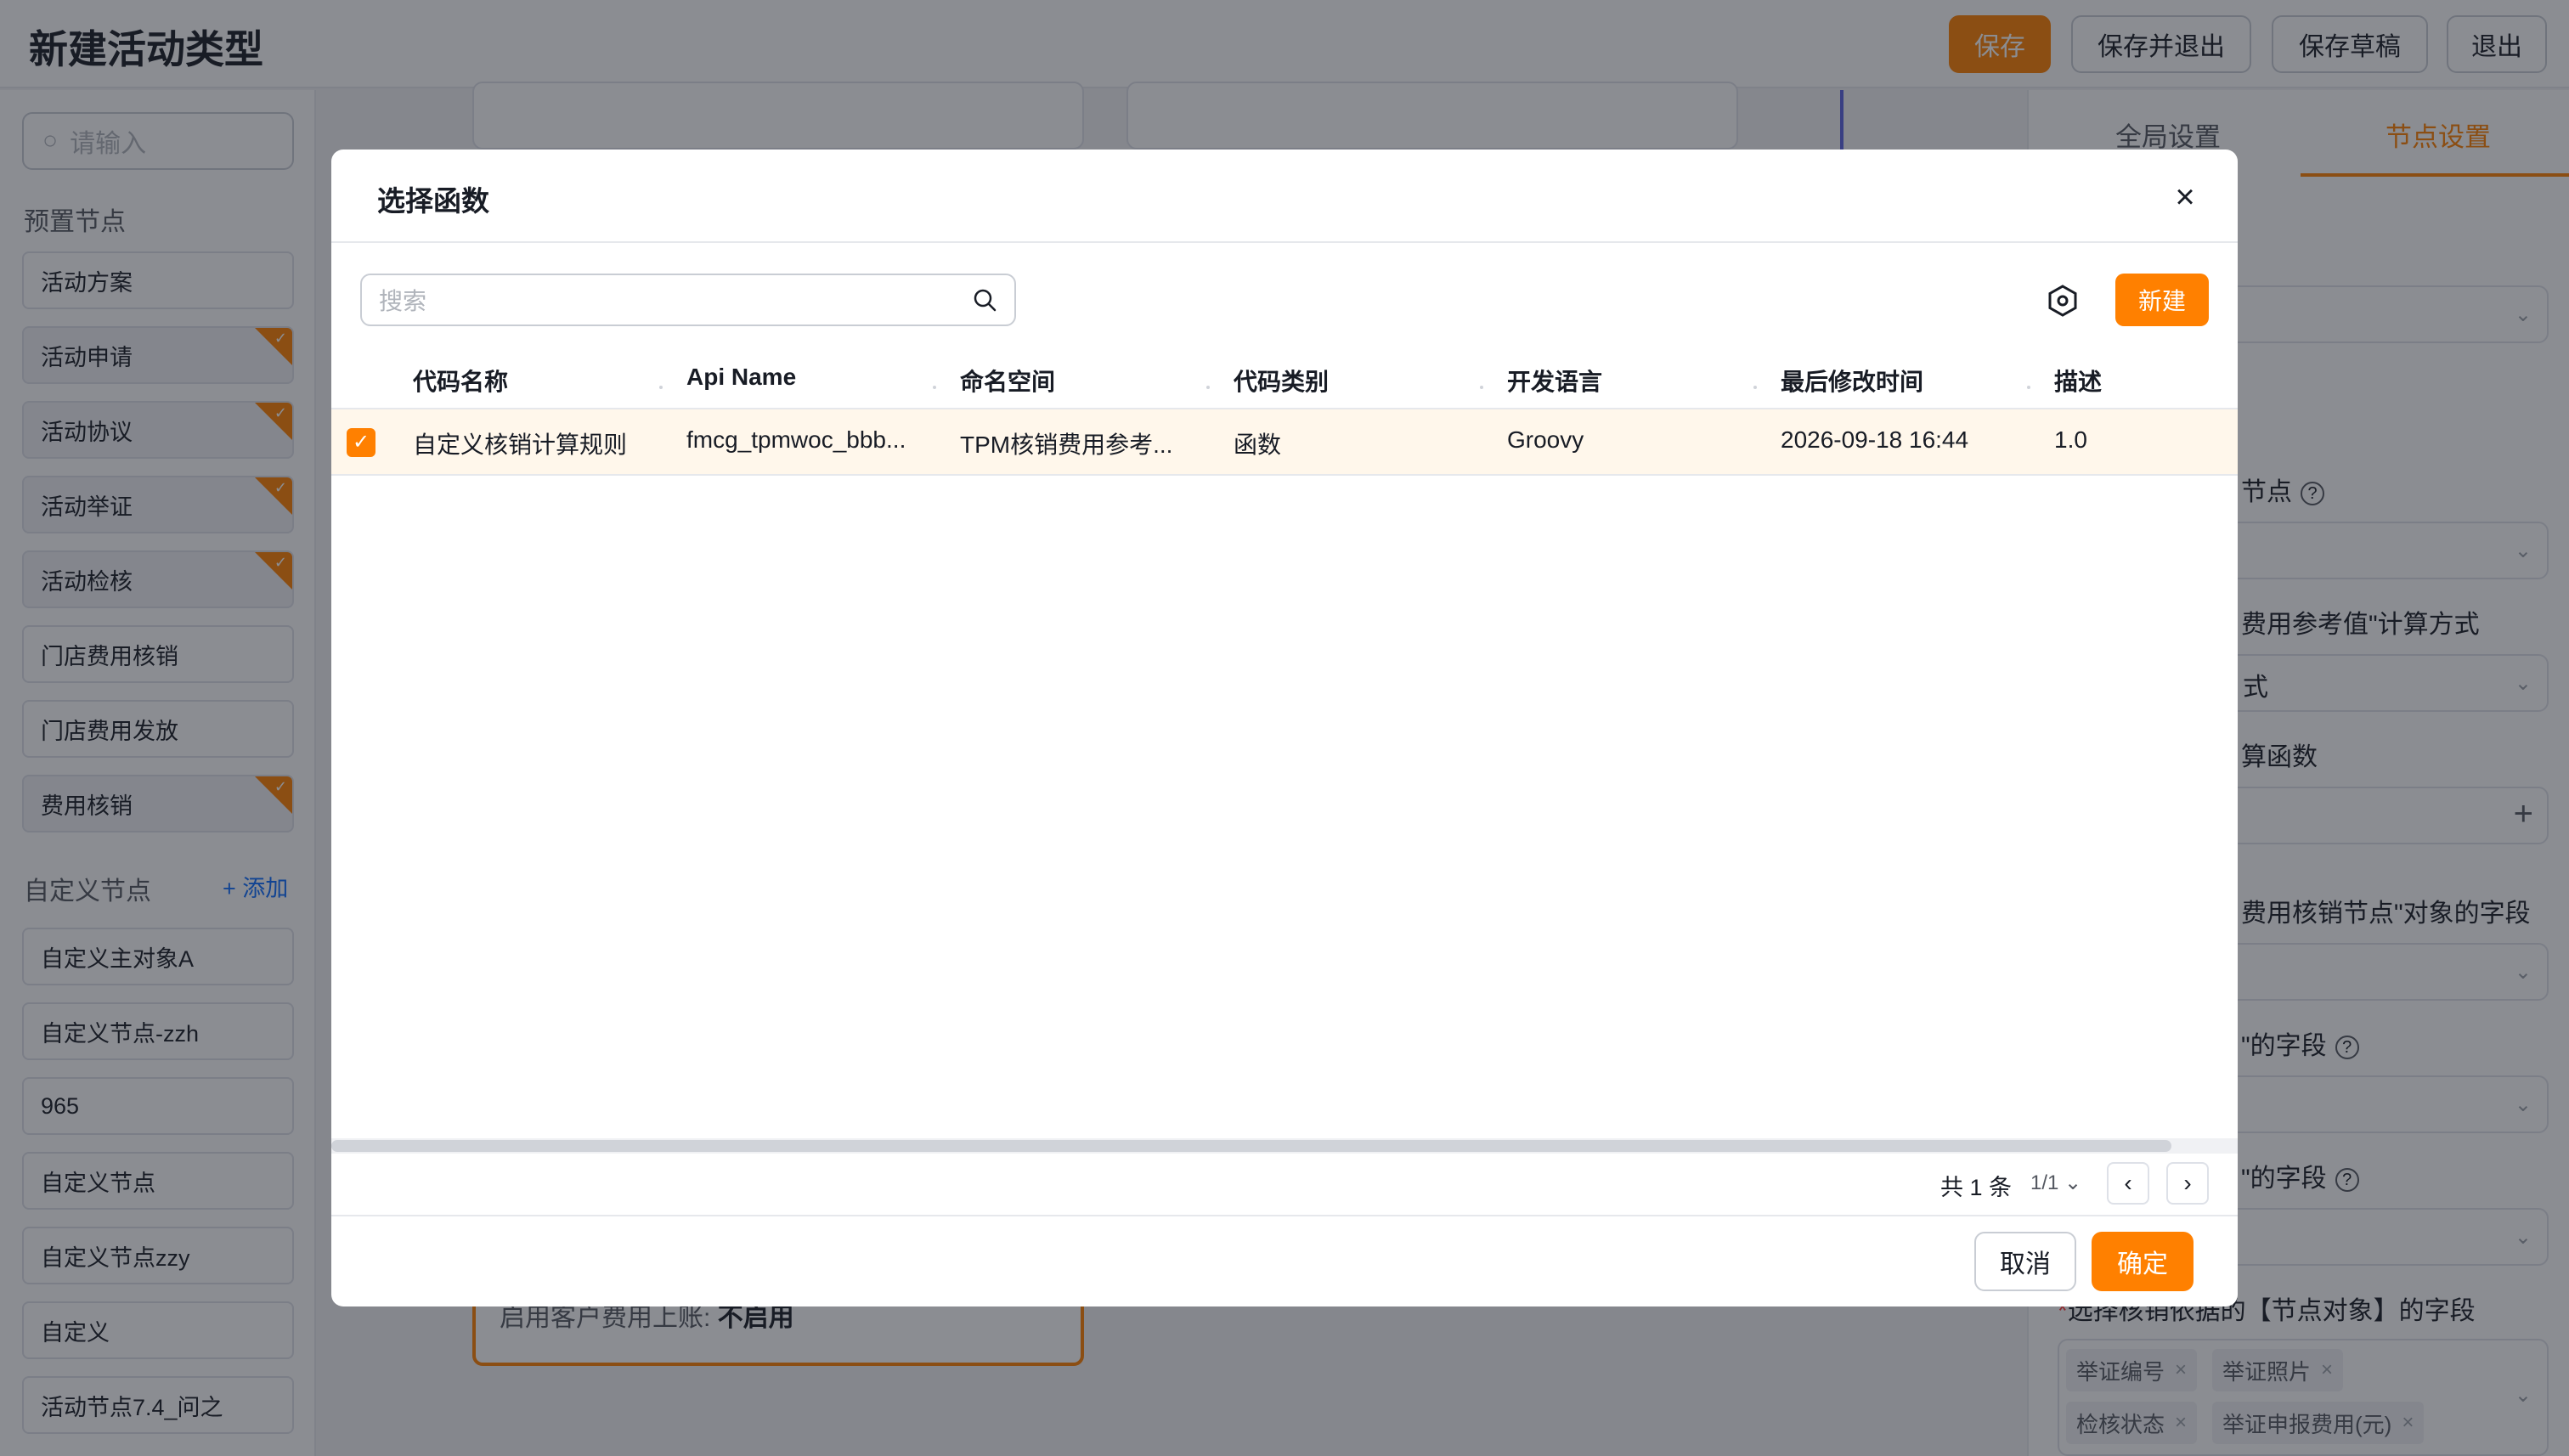  What do you see at coordinates (2188, 1184) in the screenshot?
I see `next-page-button: ›` at bounding box center [2188, 1184].